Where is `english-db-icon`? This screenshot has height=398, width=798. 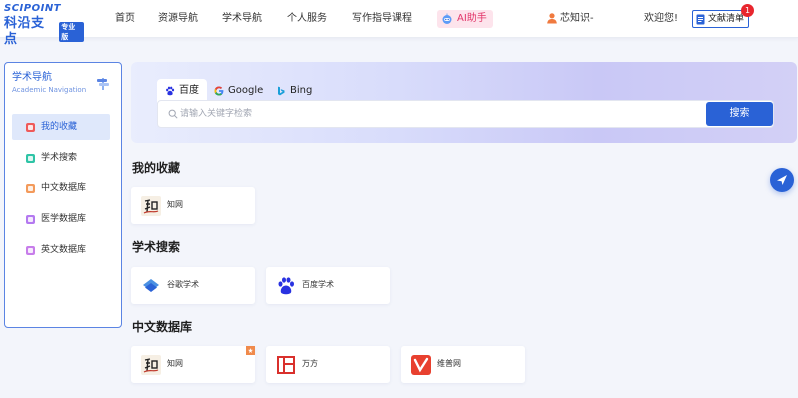 english-db-icon is located at coordinates (30, 250).